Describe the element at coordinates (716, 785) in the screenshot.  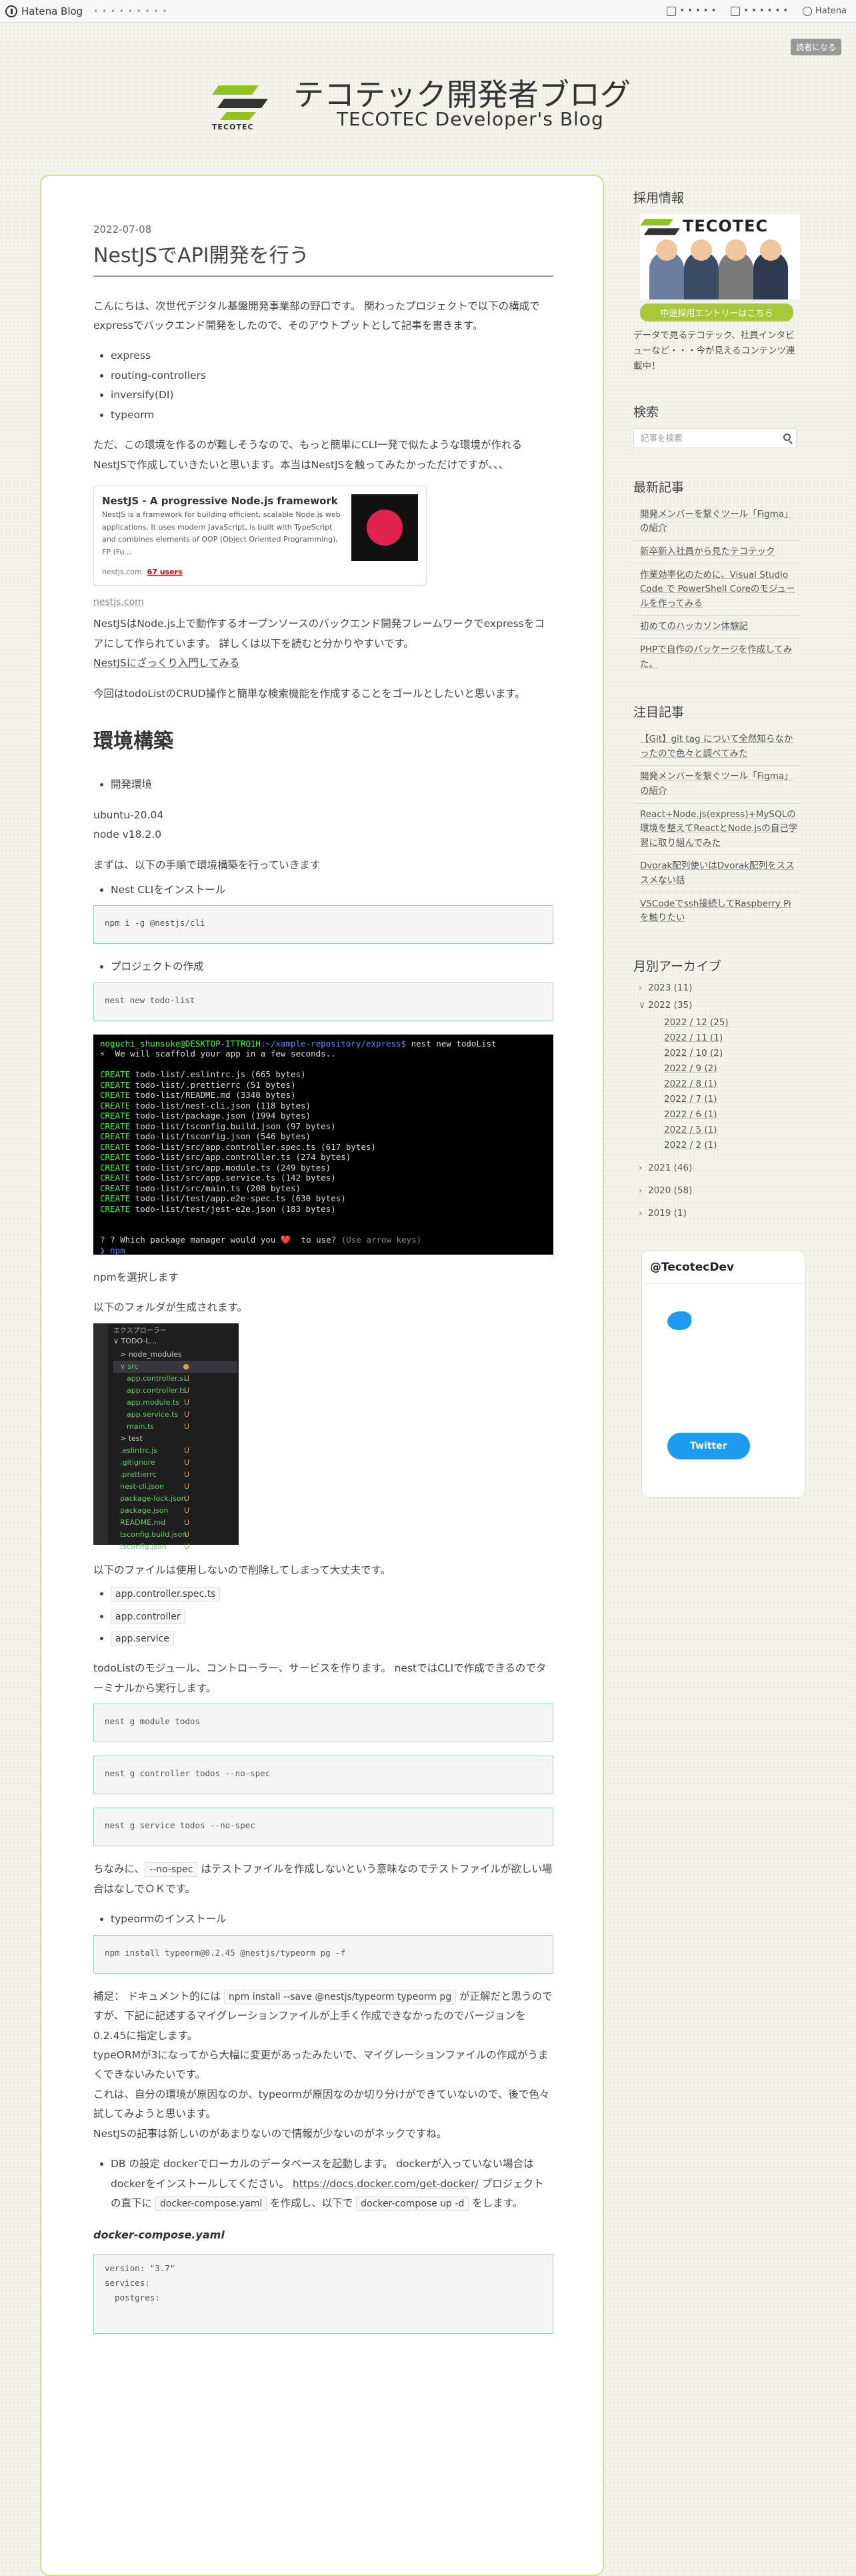
I see `featured-item: 開発メンバーを繋ぐツール「Figma」の紹介` at that location.